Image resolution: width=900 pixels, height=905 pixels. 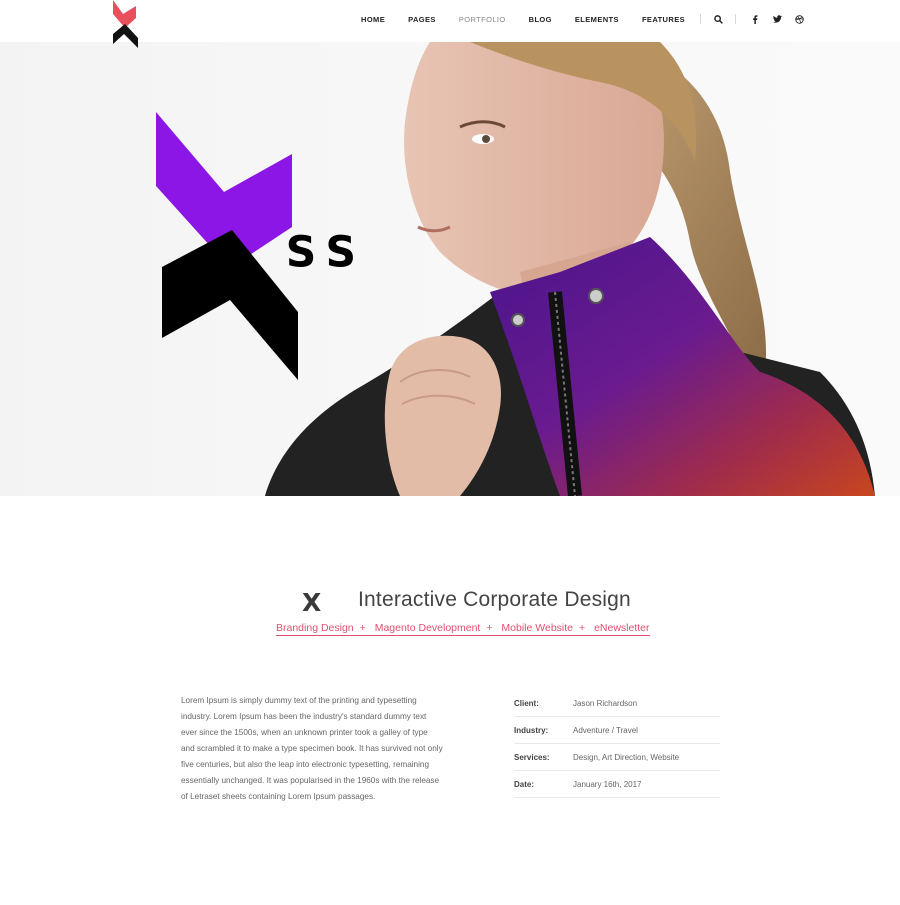 I want to click on nav-elements: ELEMENTS, so click(x=597, y=19).